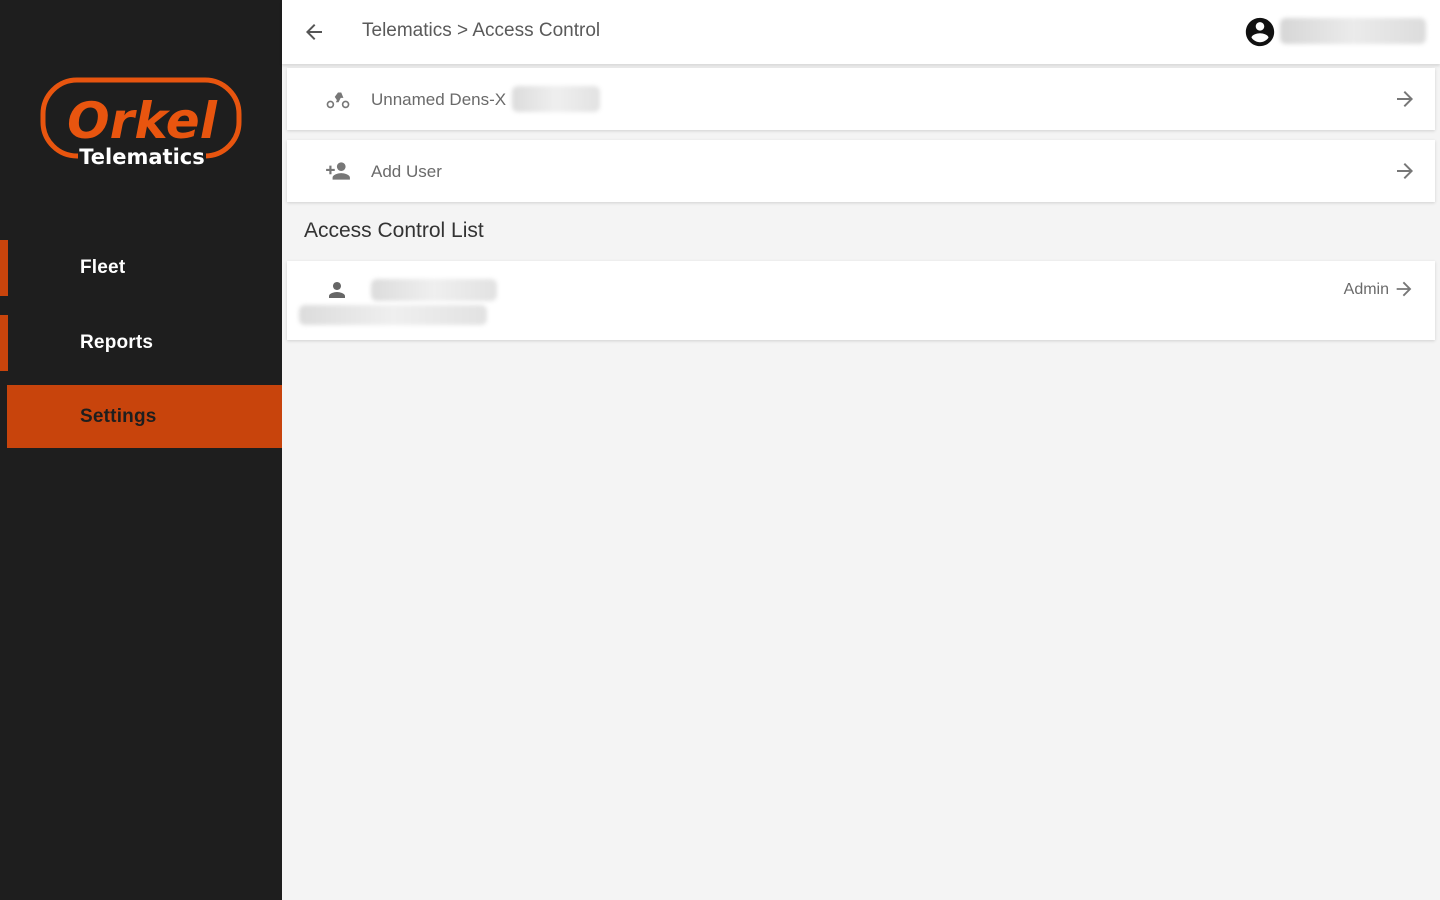 This screenshot has width=1440, height=900. I want to click on user-name-redacted, so click(434, 290).